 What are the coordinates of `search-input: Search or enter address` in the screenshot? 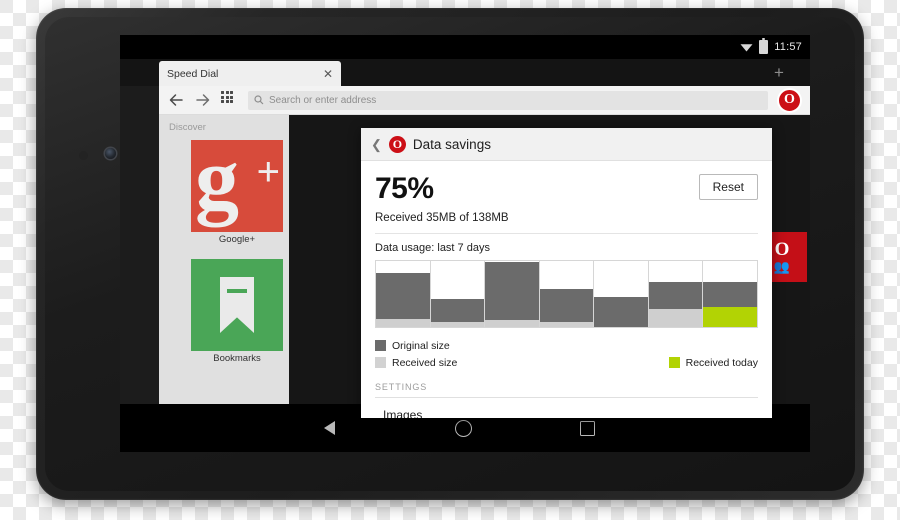 It's located at (508, 100).